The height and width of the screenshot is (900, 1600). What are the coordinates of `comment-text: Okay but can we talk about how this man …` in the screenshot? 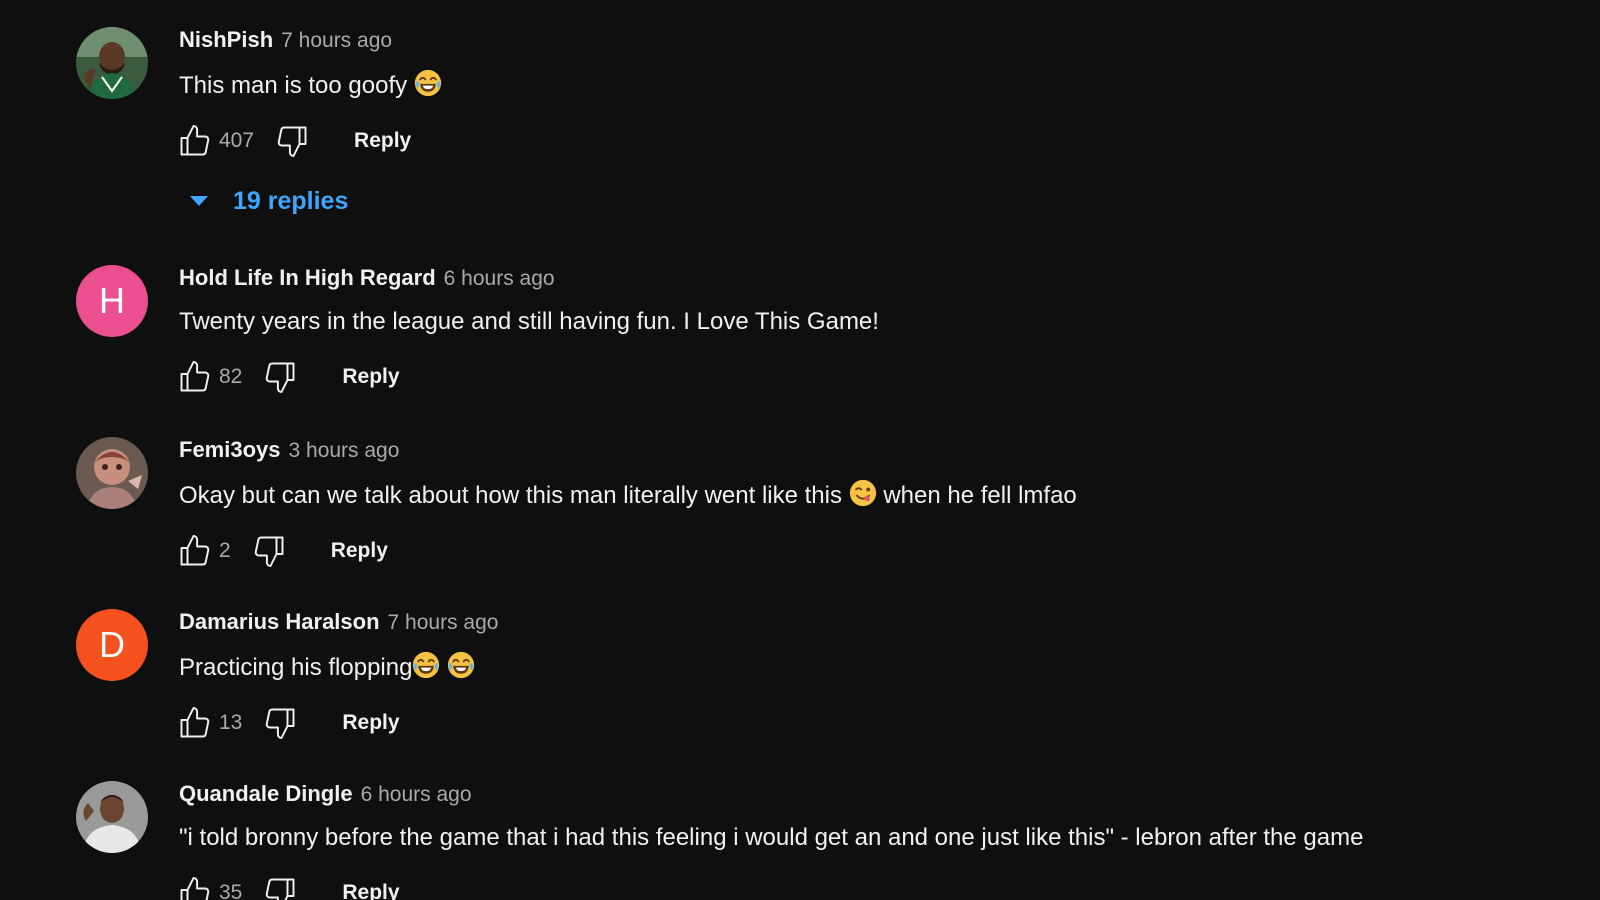 It's located at (869, 495).